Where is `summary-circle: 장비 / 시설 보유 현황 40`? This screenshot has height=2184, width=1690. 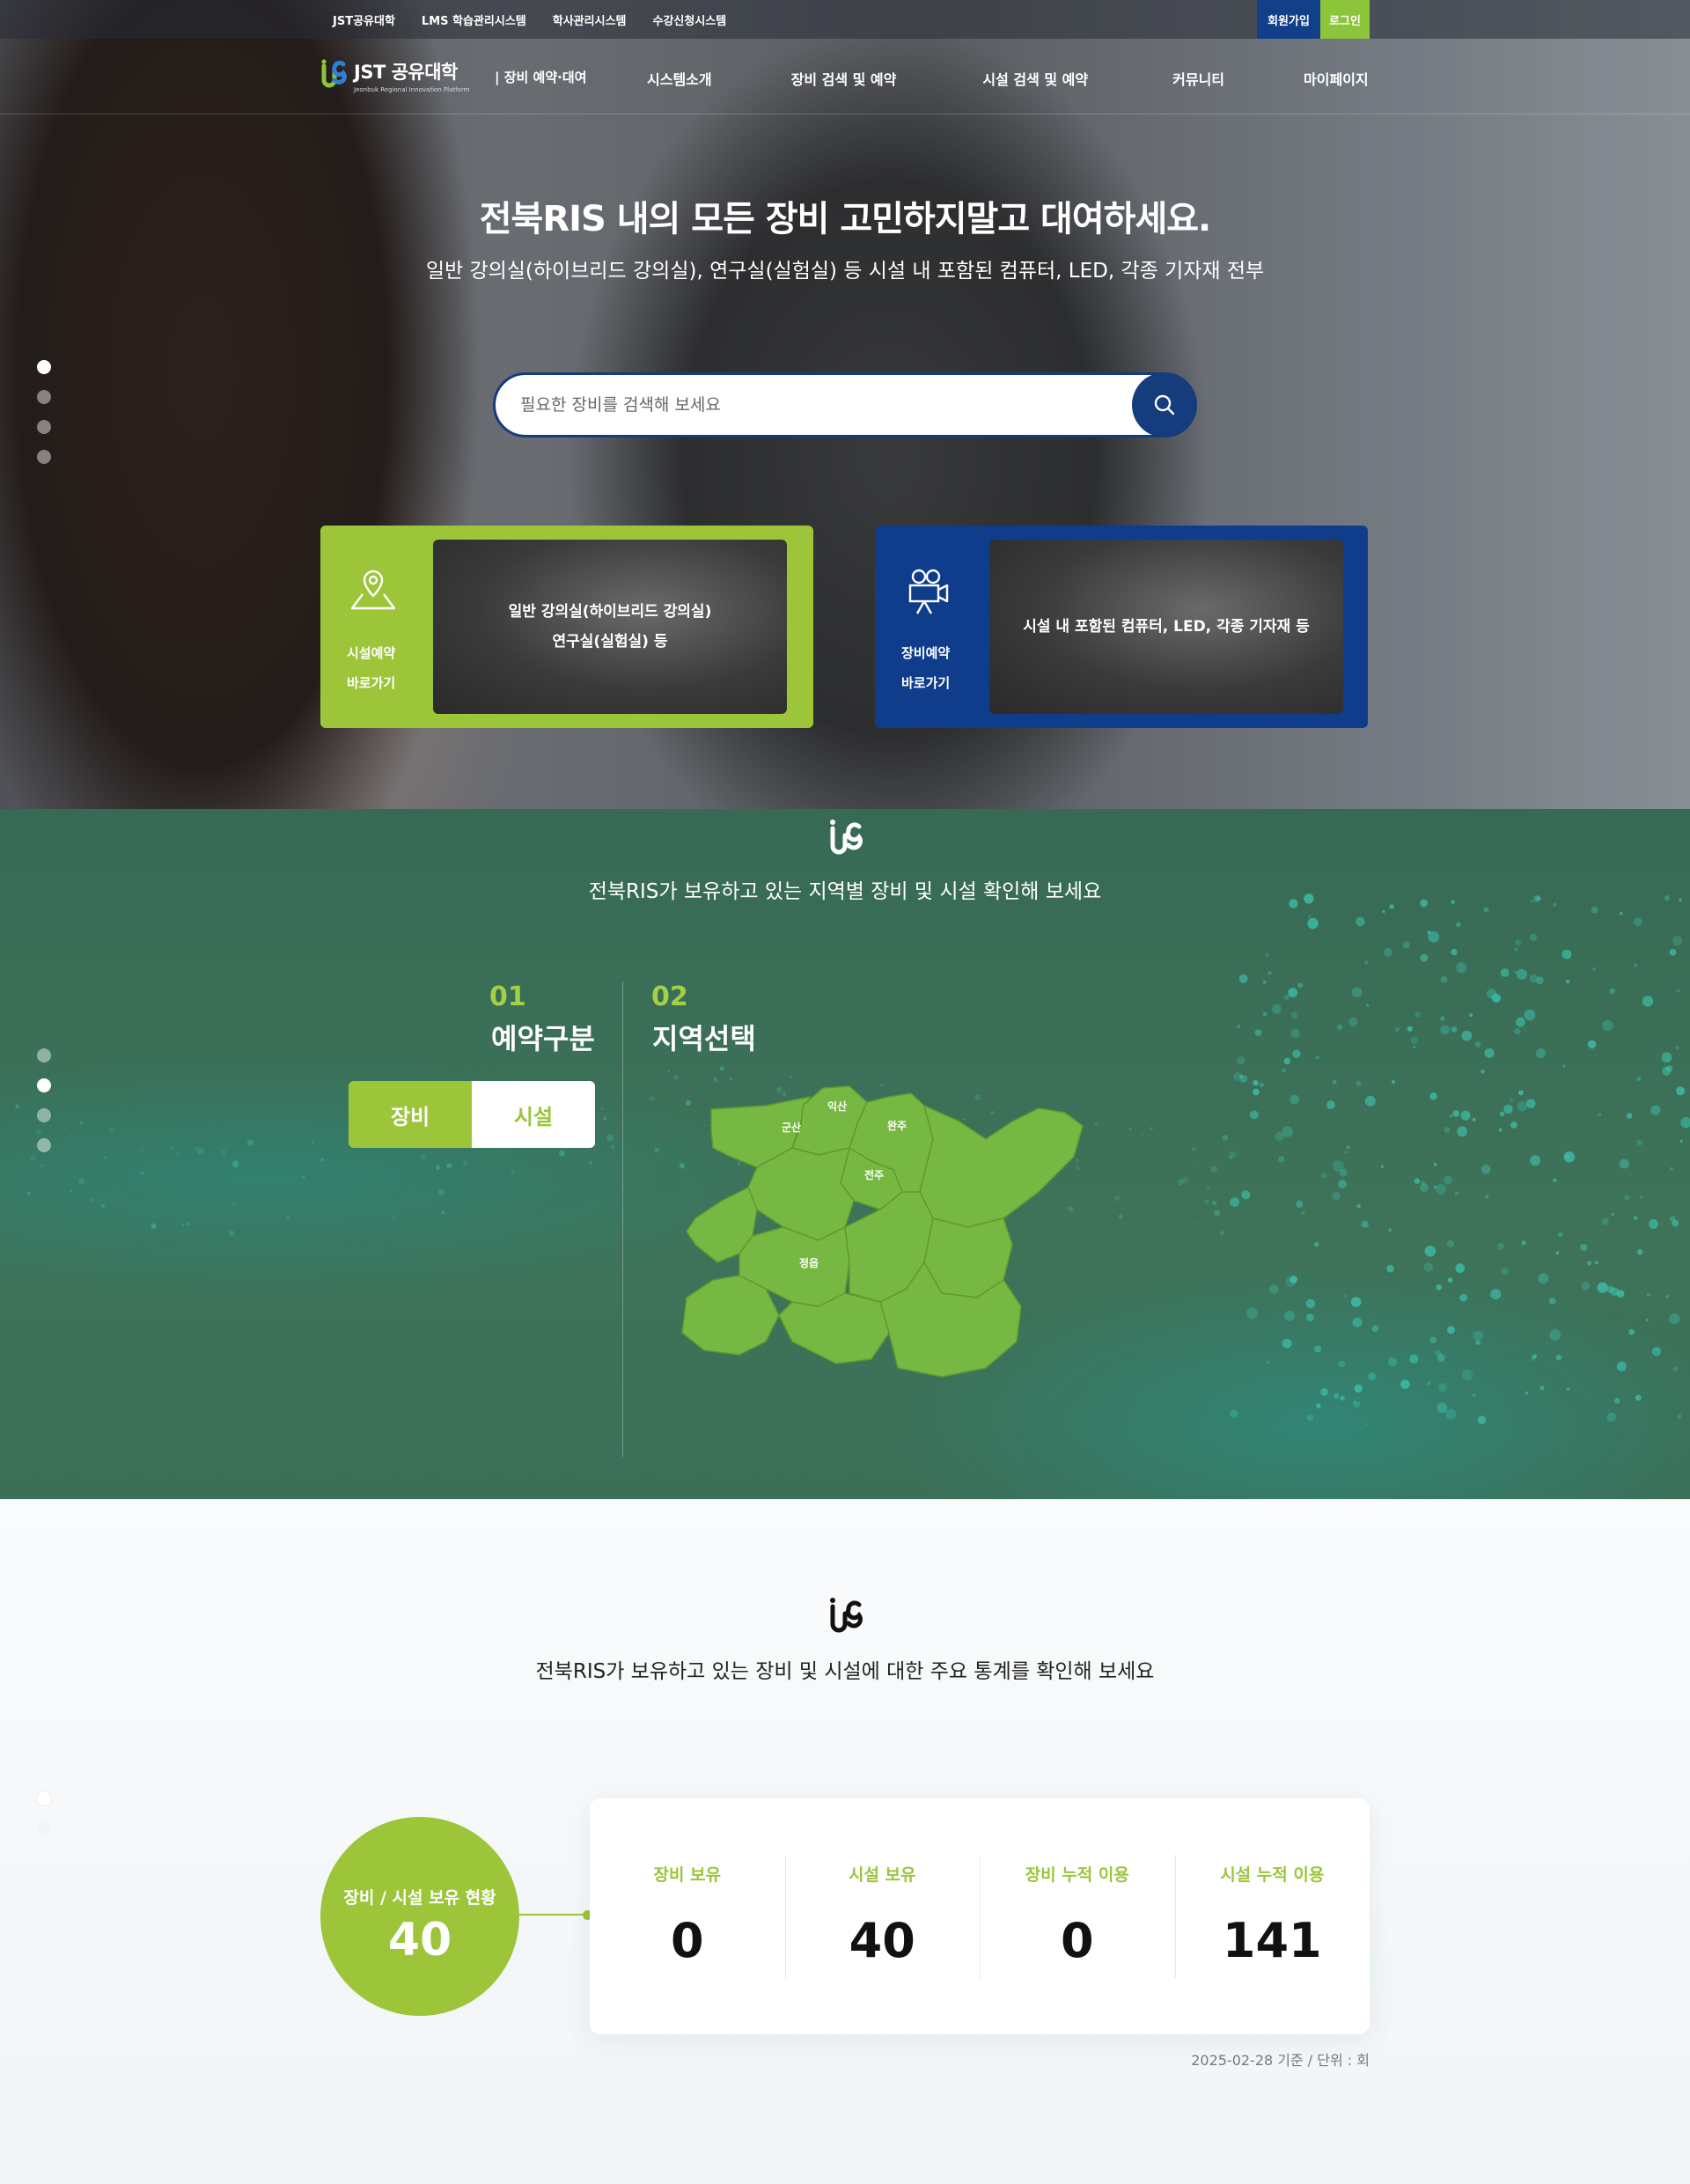
summary-circle: 장비 / 시설 보유 현황 40 is located at coordinates (420, 1917).